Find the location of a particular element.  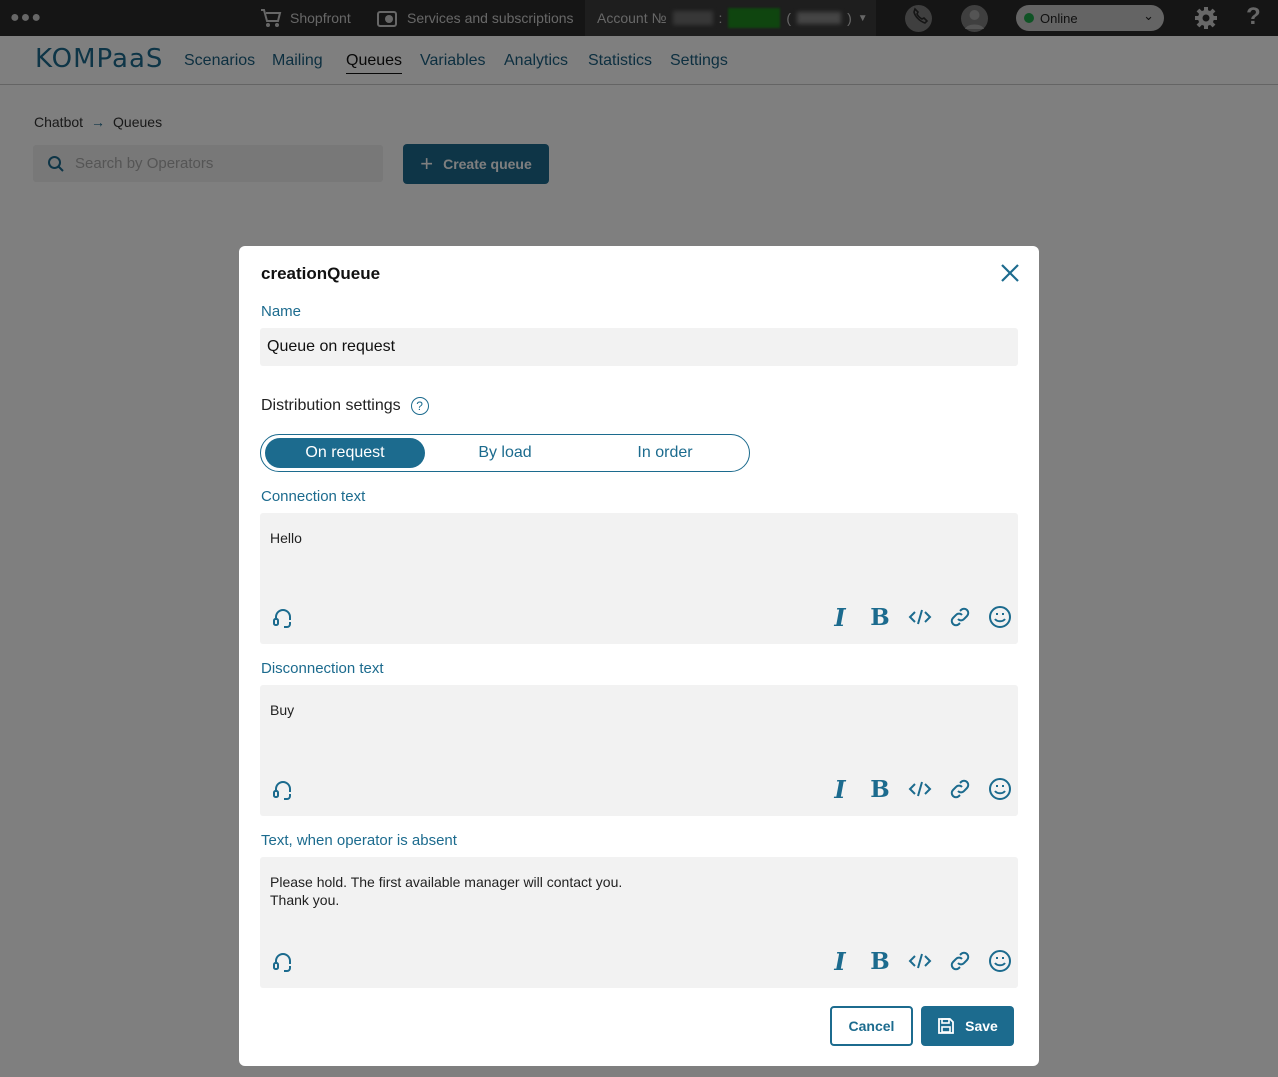

connection-text-label: Connection text is located at coordinates (313, 496).